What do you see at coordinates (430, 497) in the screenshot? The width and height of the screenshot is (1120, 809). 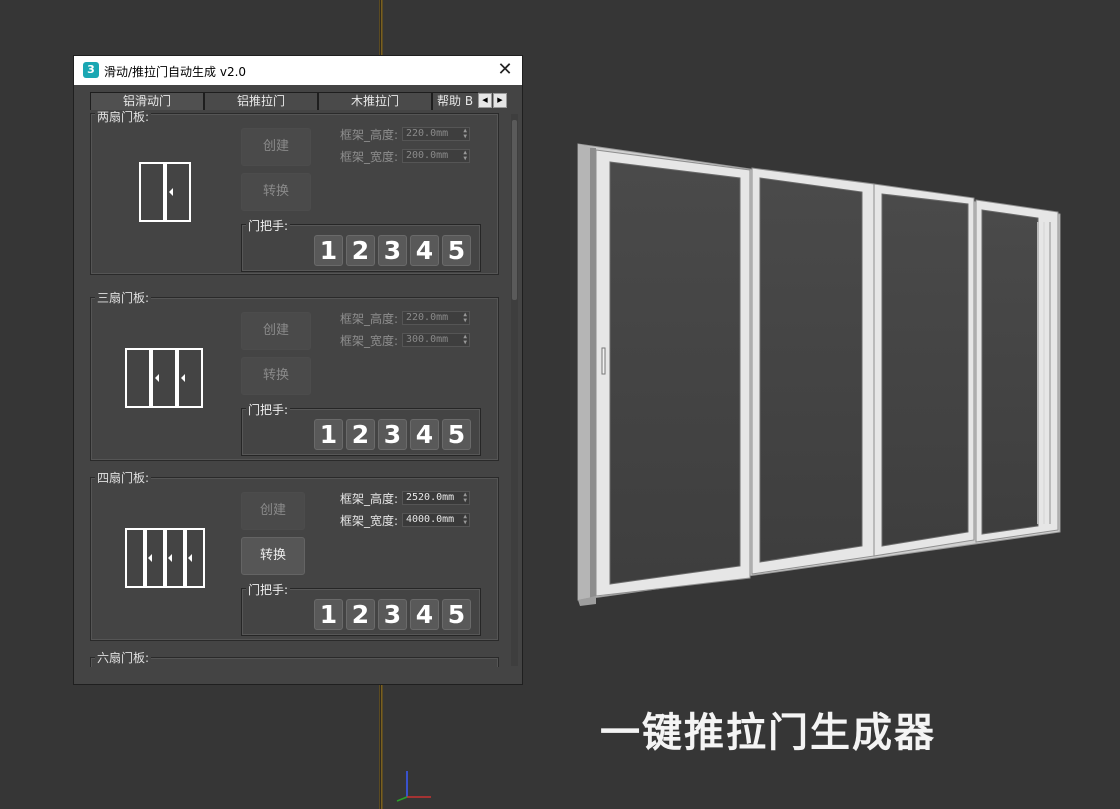 I see `frame-height-value: 2520.0mm` at bounding box center [430, 497].